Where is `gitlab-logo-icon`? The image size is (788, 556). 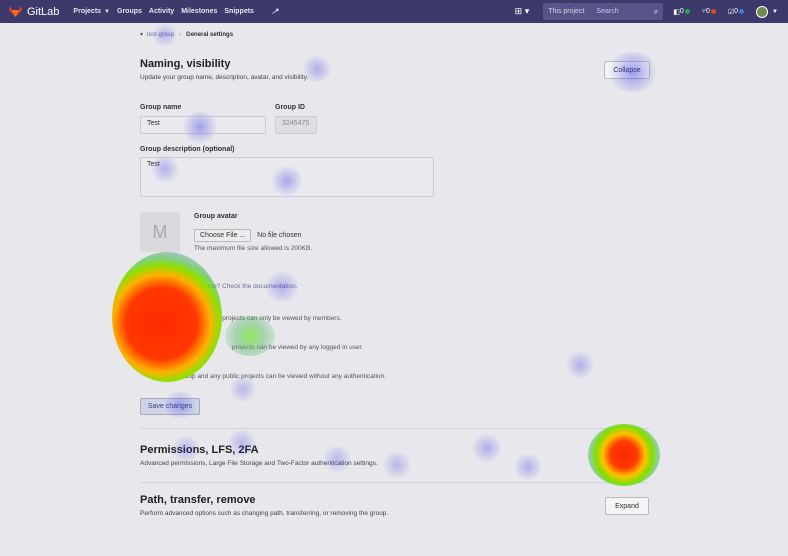 gitlab-logo-icon is located at coordinates (15, 11).